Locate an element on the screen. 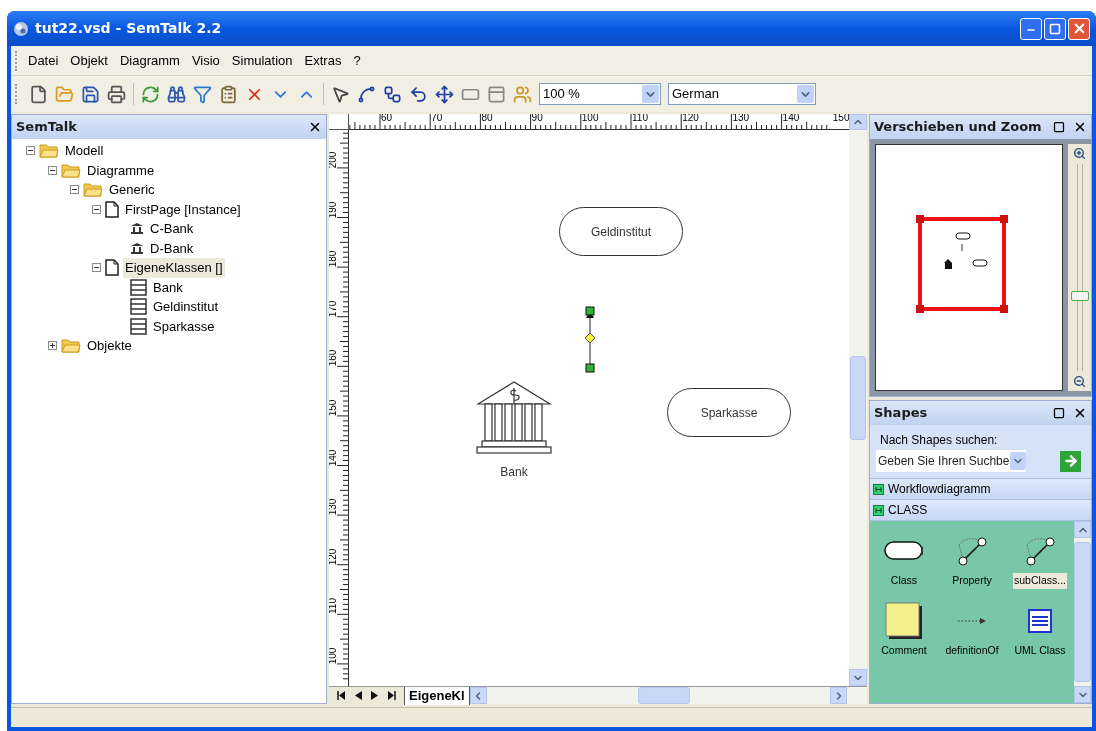 This screenshot has height=731, width=1096. tree-item: Geldinstitut is located at coordinates (186, 307).